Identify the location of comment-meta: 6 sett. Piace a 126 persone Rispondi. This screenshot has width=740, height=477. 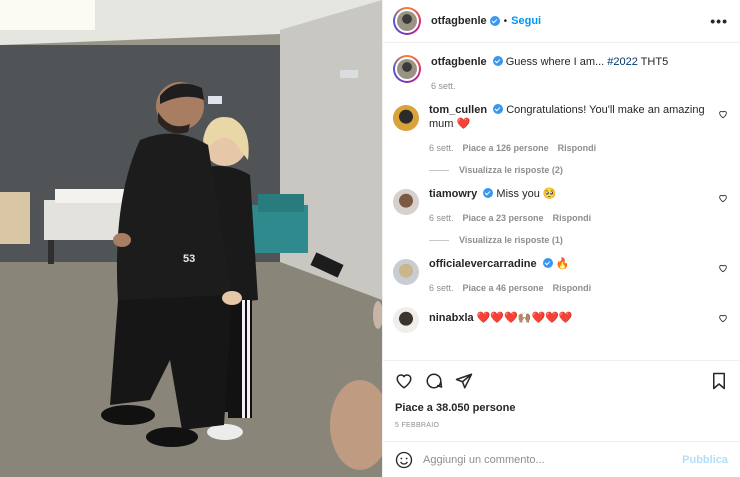
(570, 148).